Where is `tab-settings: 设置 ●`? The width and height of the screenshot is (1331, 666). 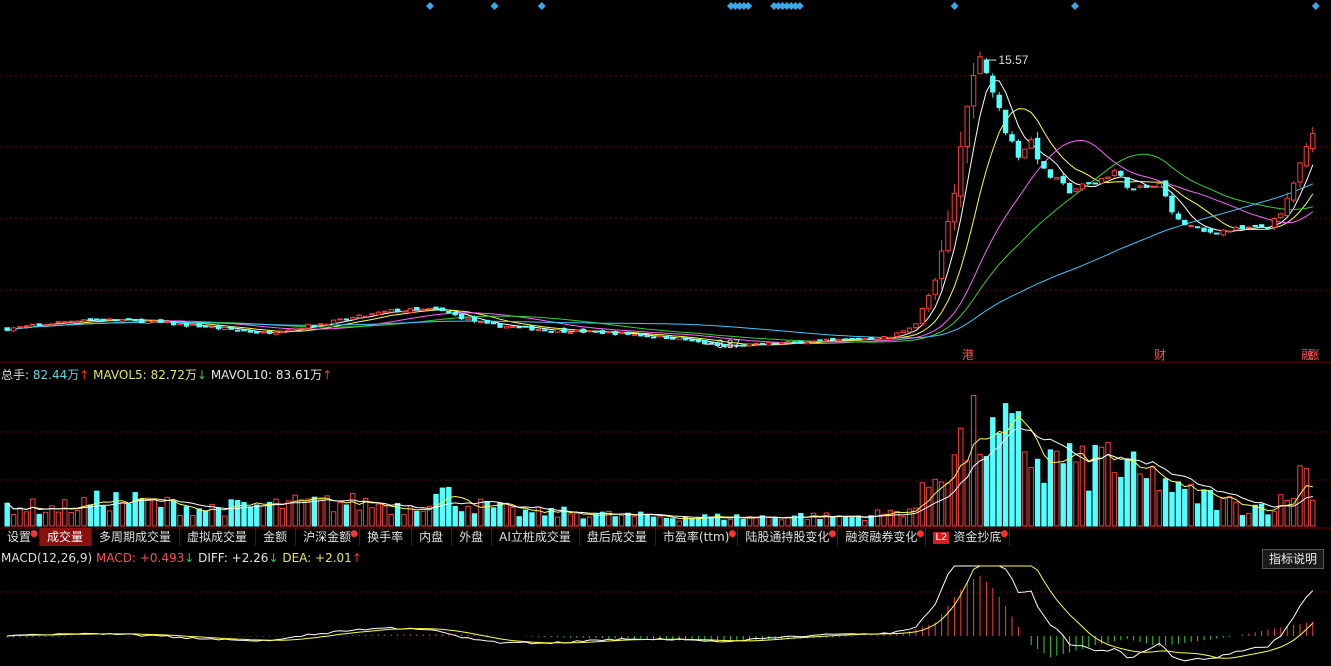
tab-settings: 设置 ● is located at coordinates (20, 537).